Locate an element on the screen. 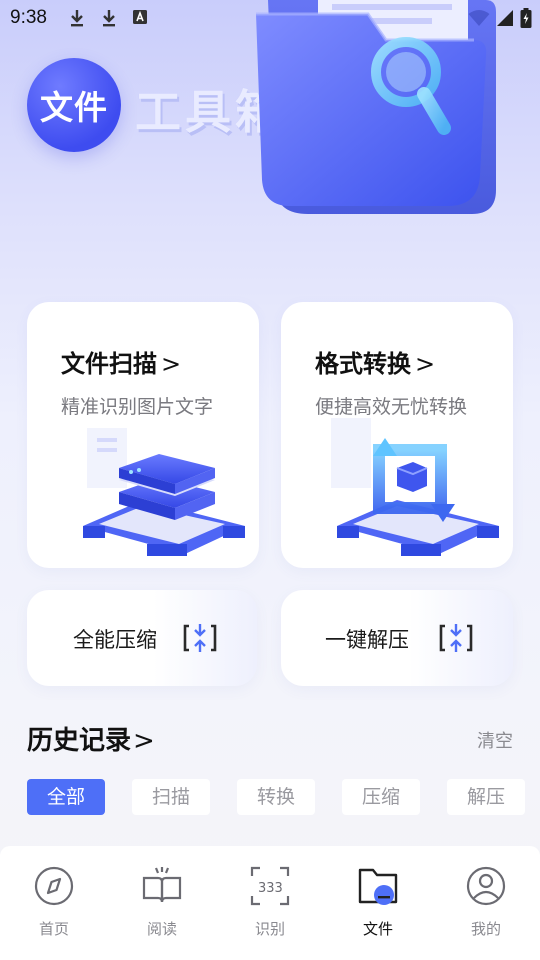  decompress-card: 一键解压 is located at coordinates (397, 638).